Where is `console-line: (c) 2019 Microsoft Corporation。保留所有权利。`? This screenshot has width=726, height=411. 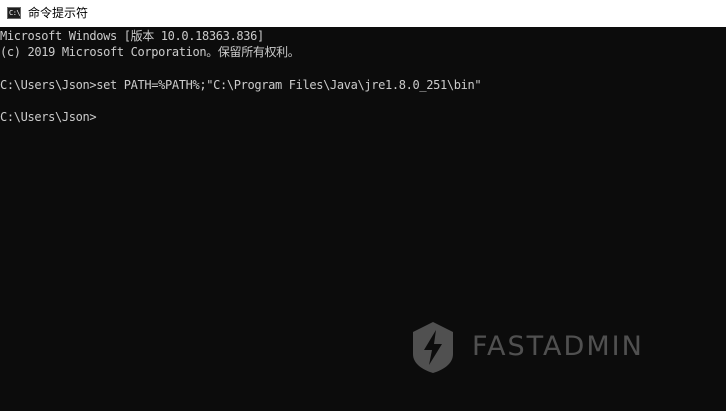 console-line: (c) 2019 Microsoft Corporation。保留所有权利。 is located at coordinates (150, 52).